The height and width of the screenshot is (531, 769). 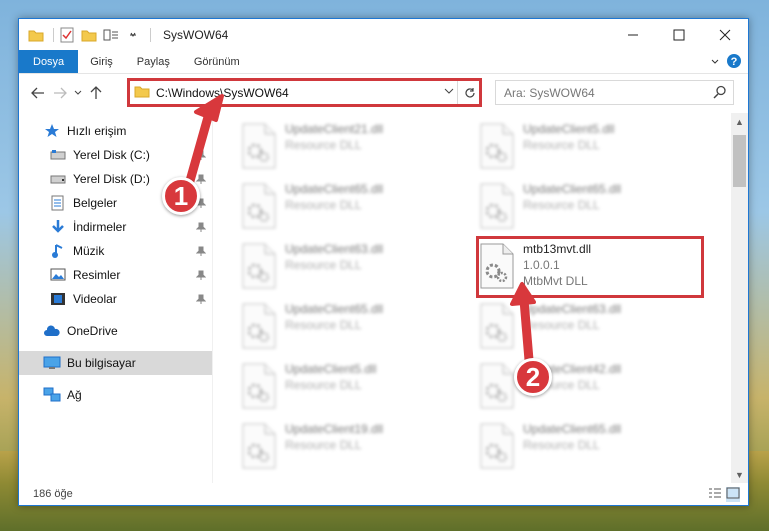 I want to click on sidebar-item-label: Bu bilgisayar, so click(x=101, y=363).